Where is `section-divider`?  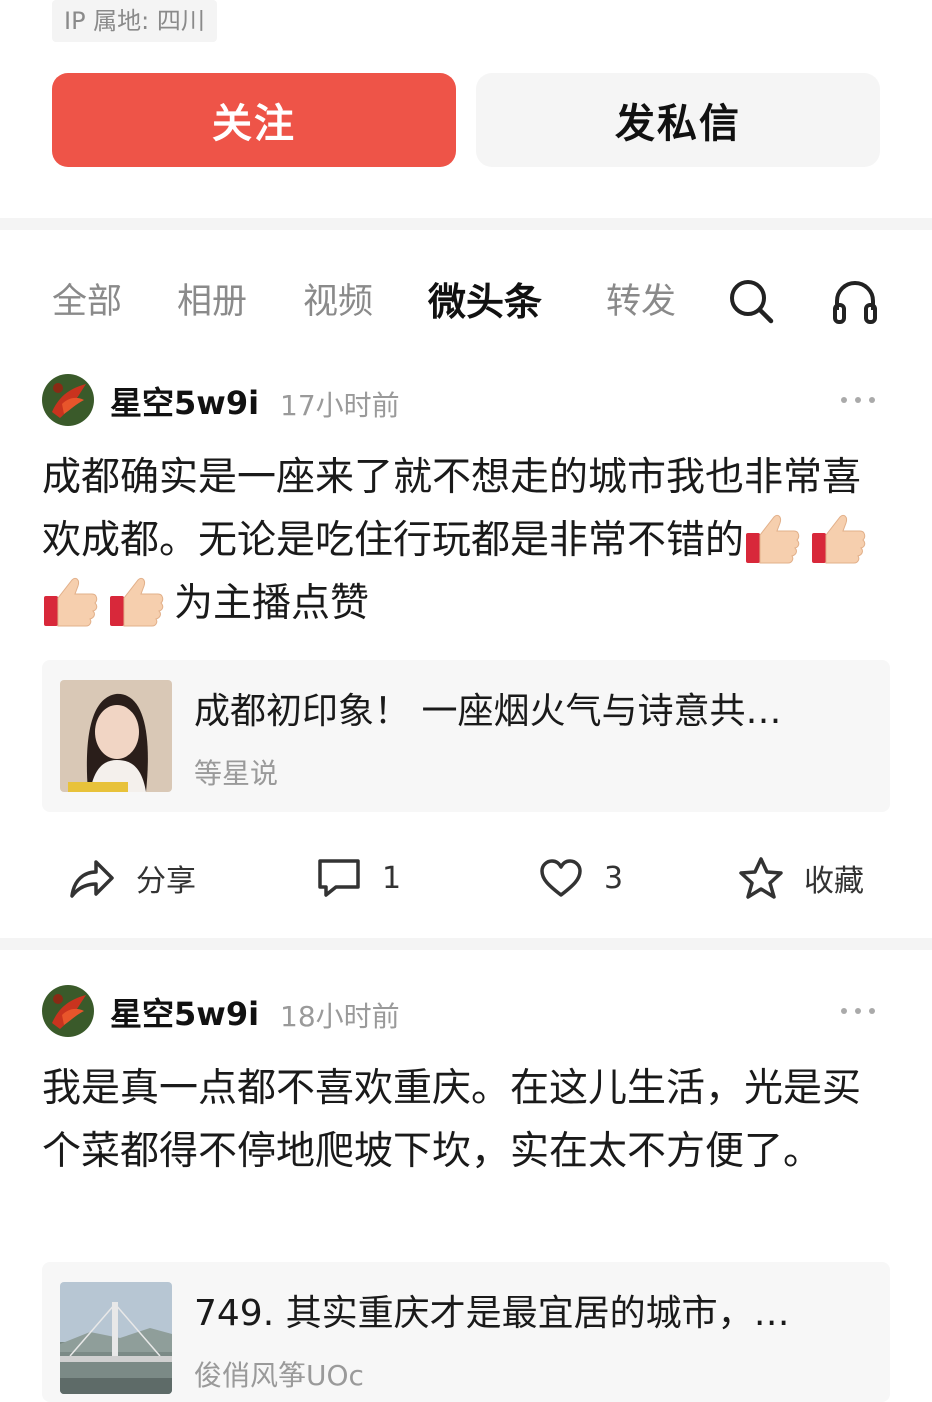
section-divider is located at coordinates (466, 224).